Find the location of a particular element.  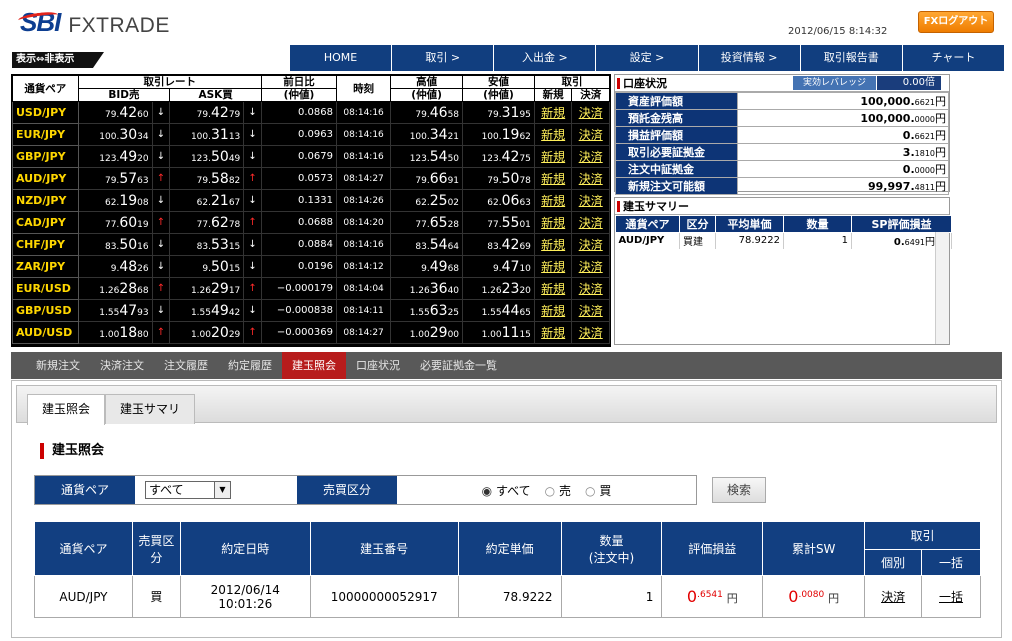

price-pips: 23 is located at coordinates (510, 288).